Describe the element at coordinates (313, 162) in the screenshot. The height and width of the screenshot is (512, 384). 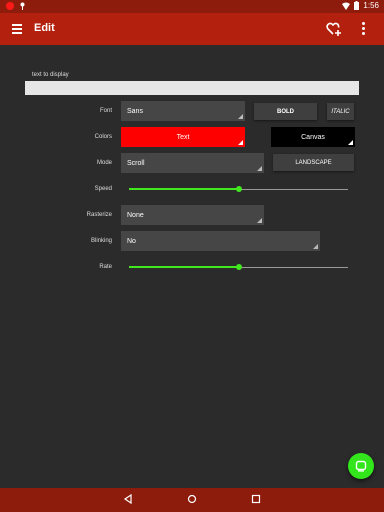
I see `landscape-button: LANDSCAPE` at that location.